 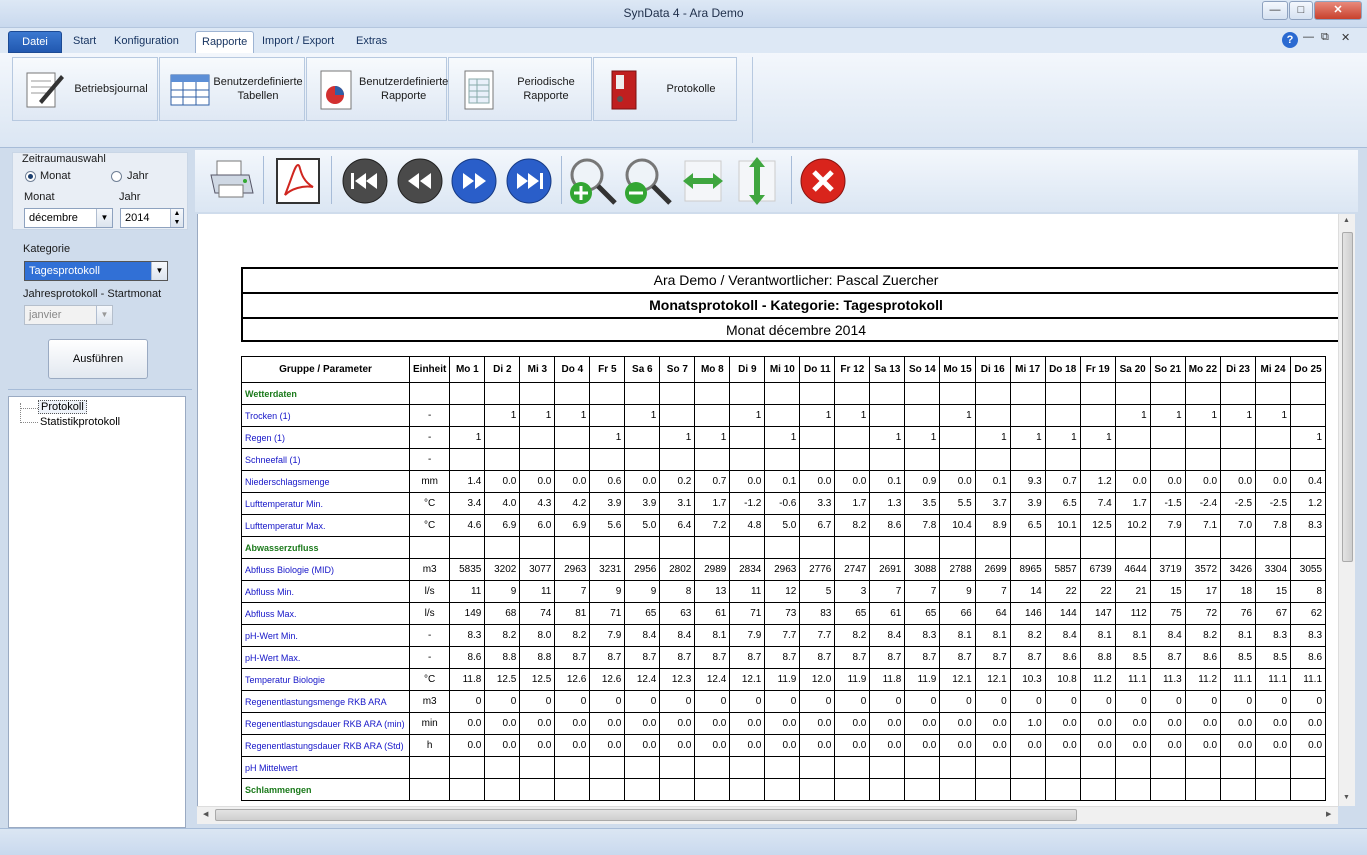 What do you see at coordinates (1290, 40) in the screenshot?
I see `help-icon: ?` at bounding box center [1290, 40].